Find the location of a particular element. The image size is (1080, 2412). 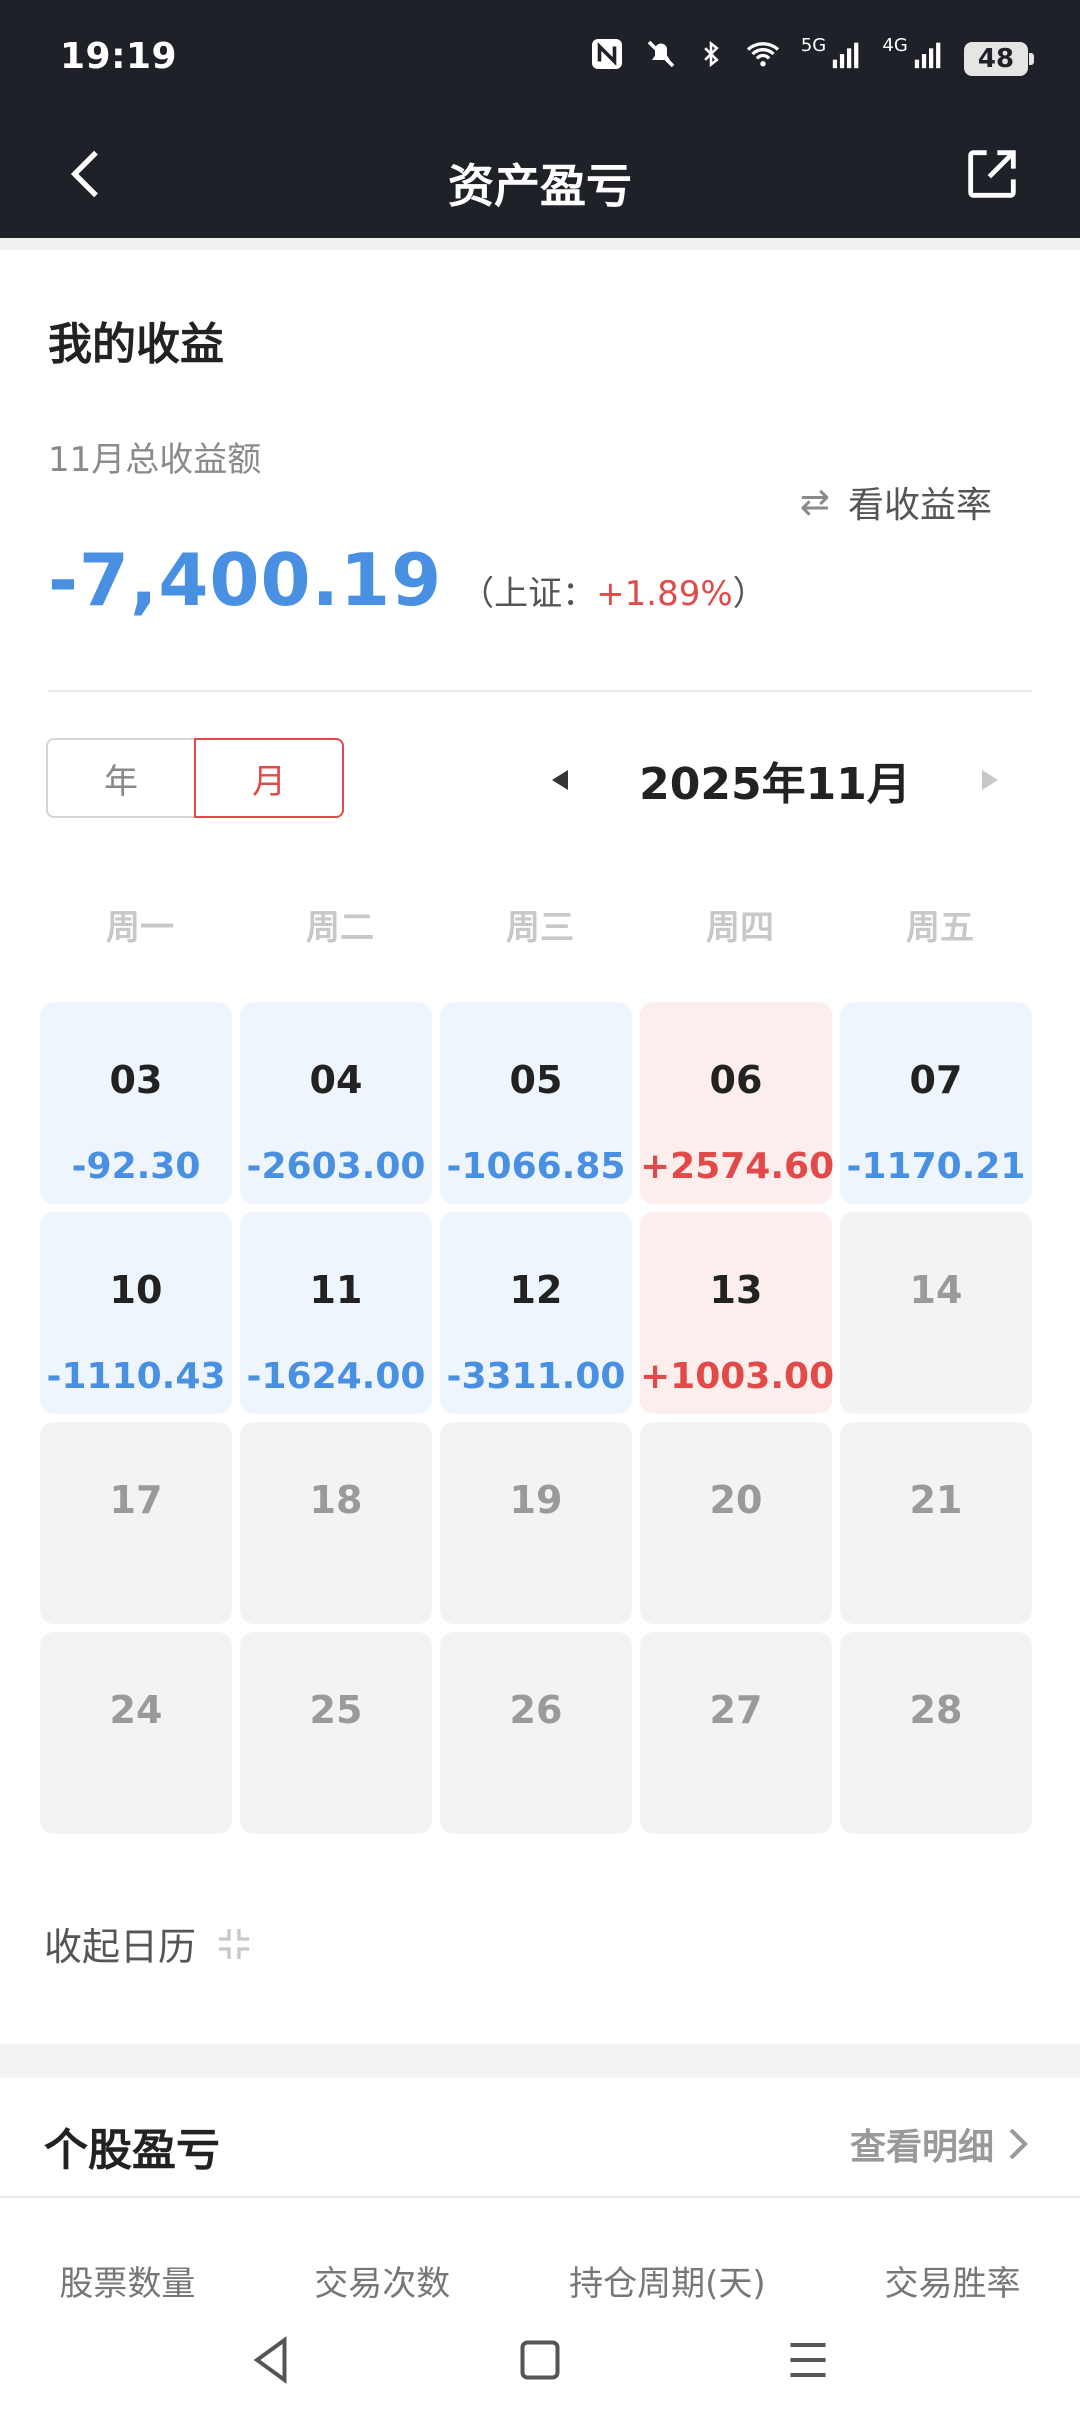

status-icons: 5G 4G 48 is located at coordinates (811, 58).